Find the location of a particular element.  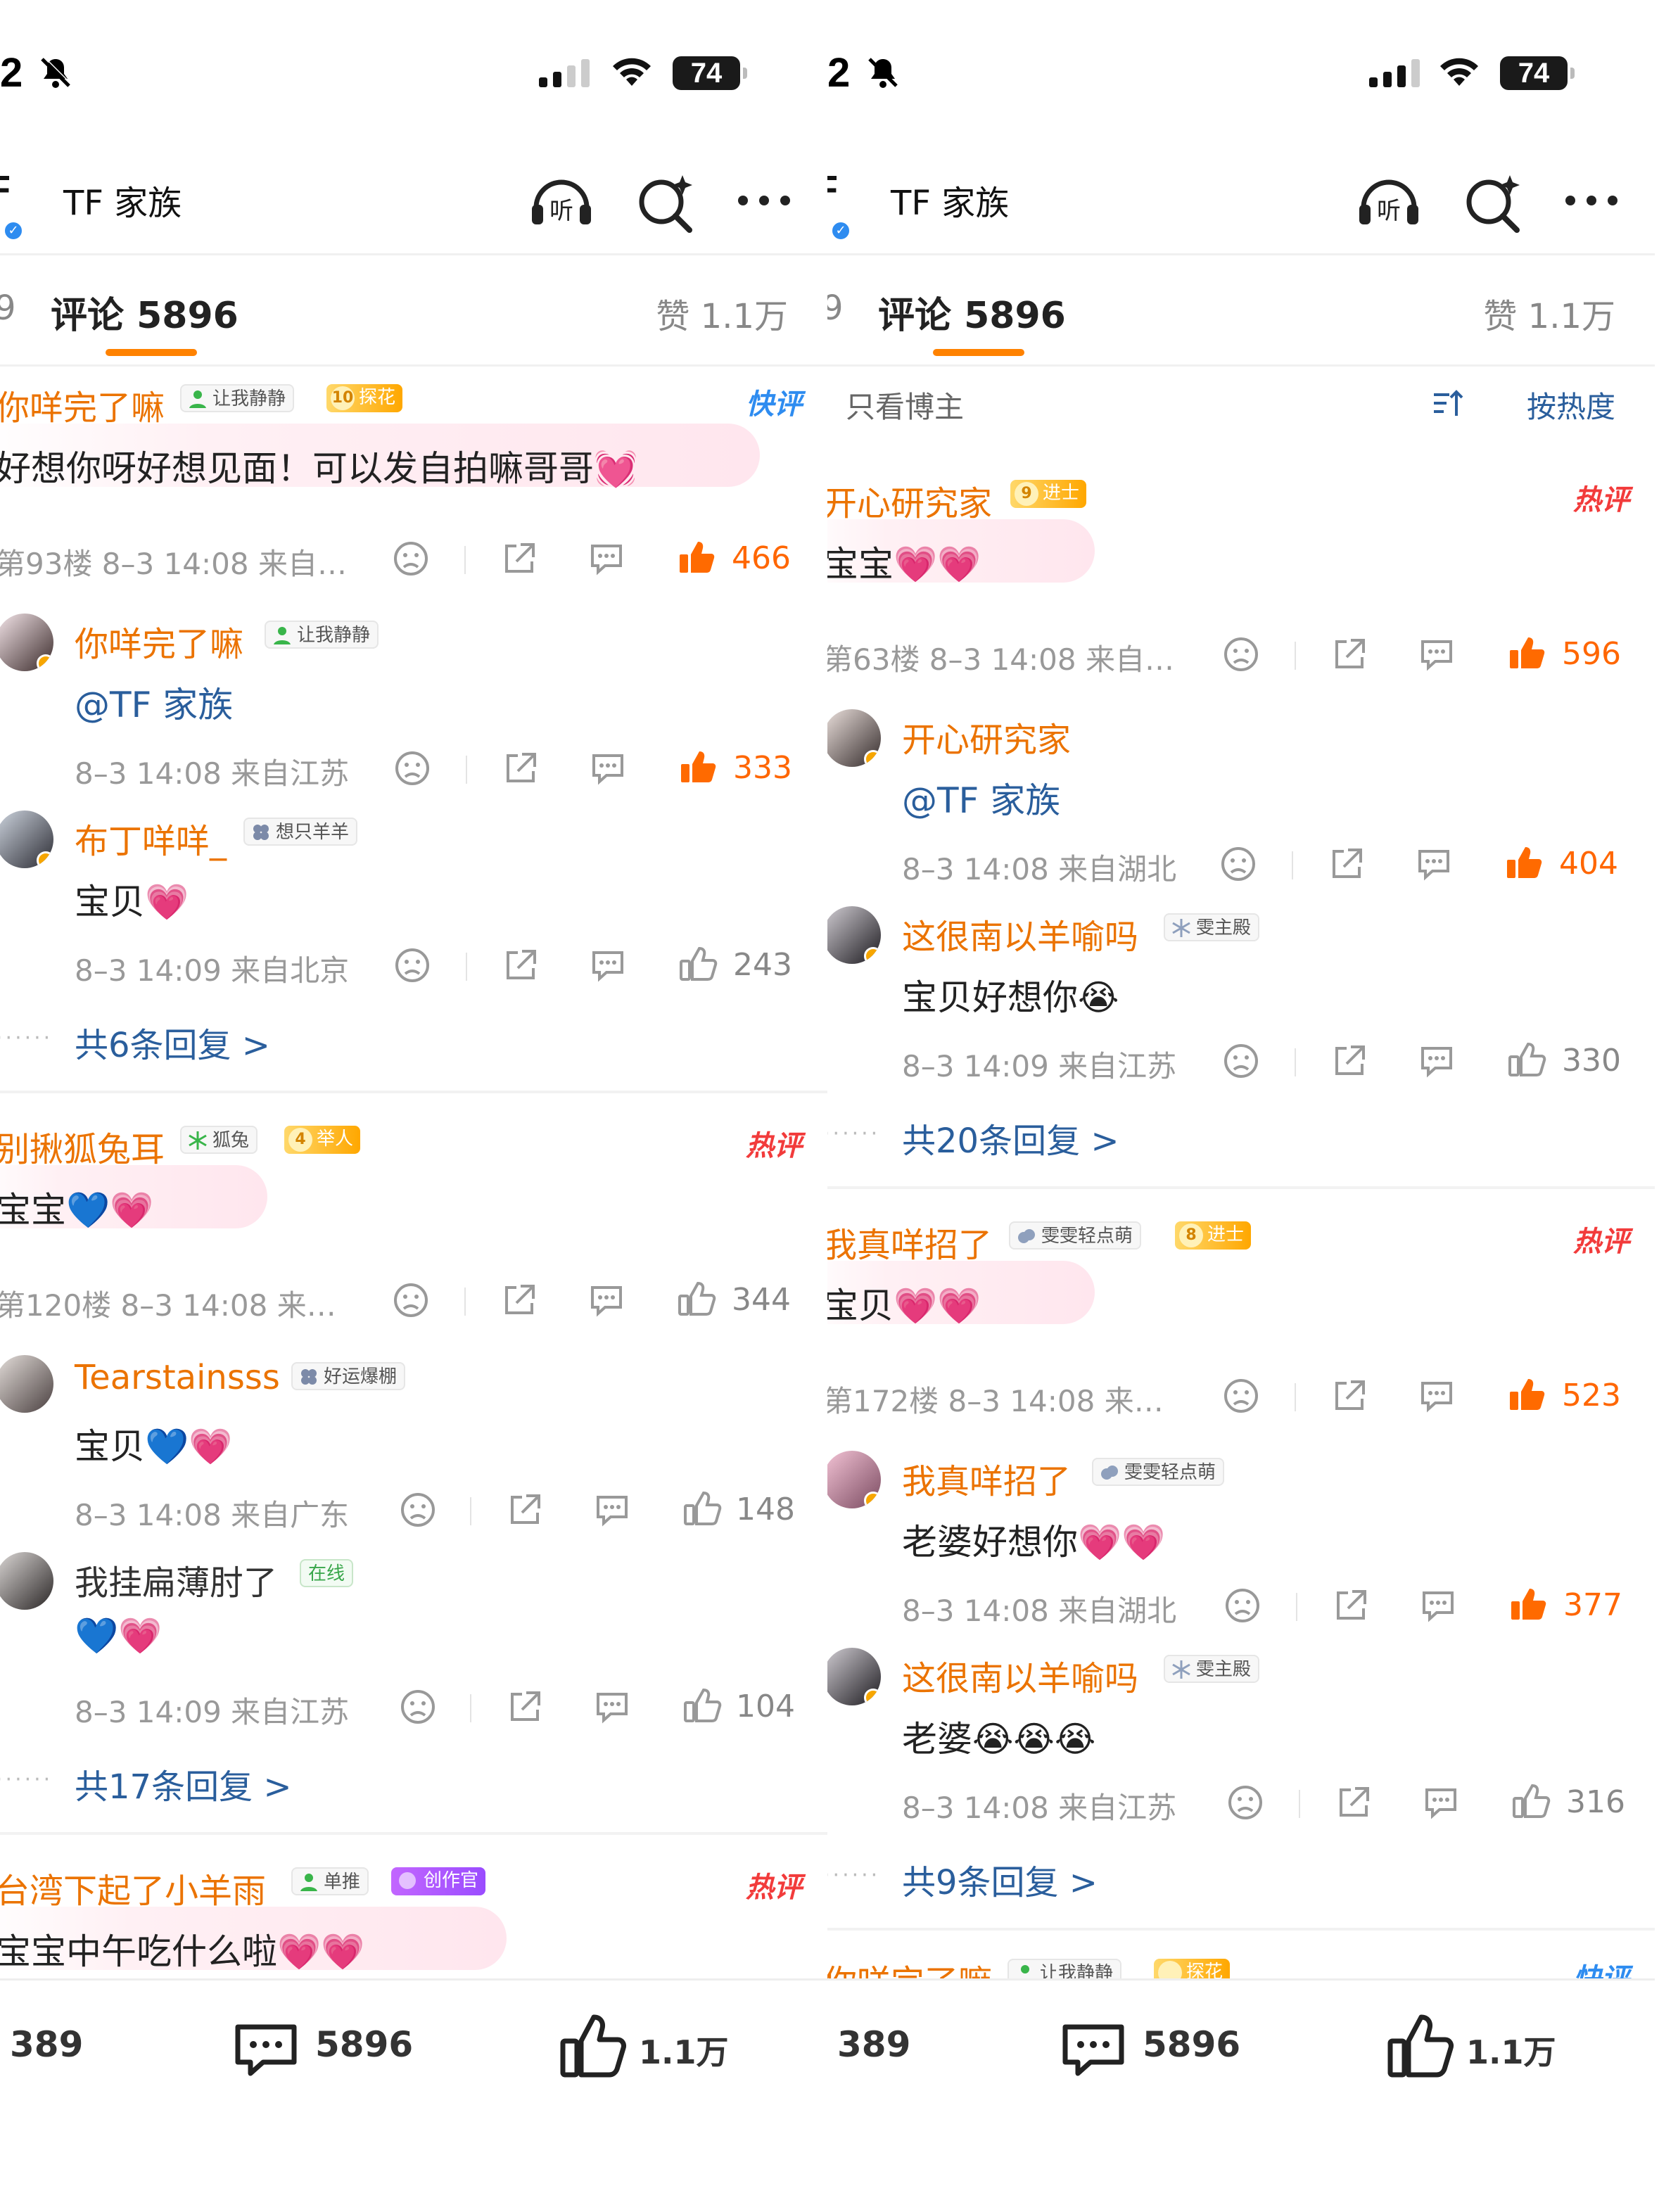

reply-username: Tearstainsss is located at coordinates (178, 1378).